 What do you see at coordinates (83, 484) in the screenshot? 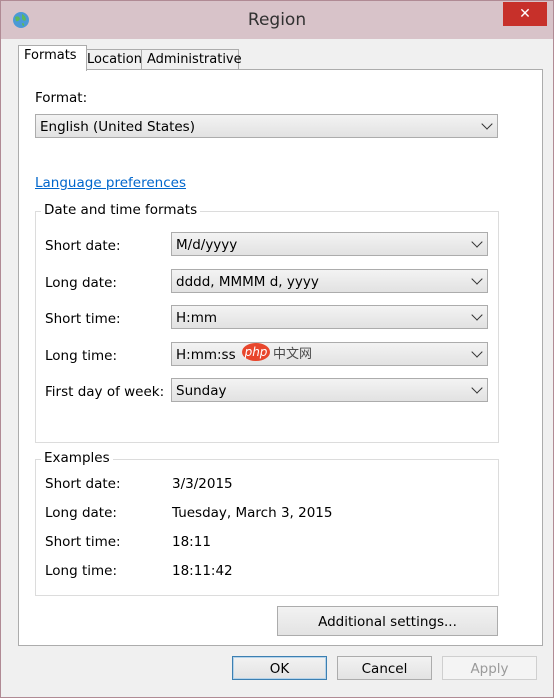
I see `example-short-date-label: Short date:` at bounding box center [83, 484].